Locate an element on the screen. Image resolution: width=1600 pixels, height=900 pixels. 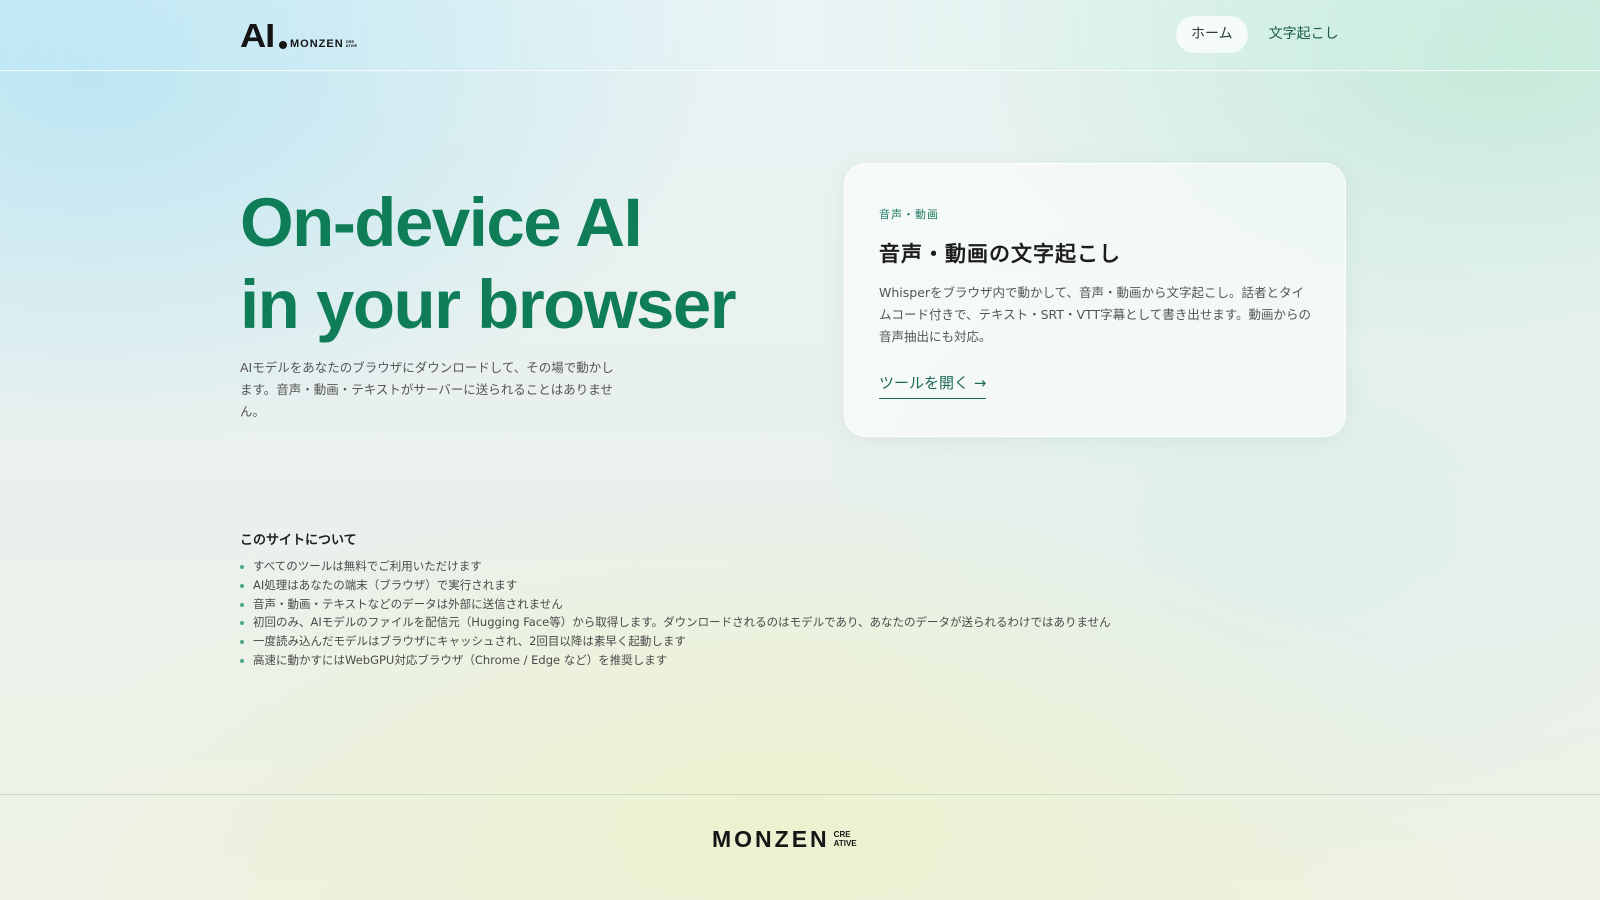
list-item-text: 音声・動画・テキストなどのデータは外部に送信されません is located at coordinates (408, 603).